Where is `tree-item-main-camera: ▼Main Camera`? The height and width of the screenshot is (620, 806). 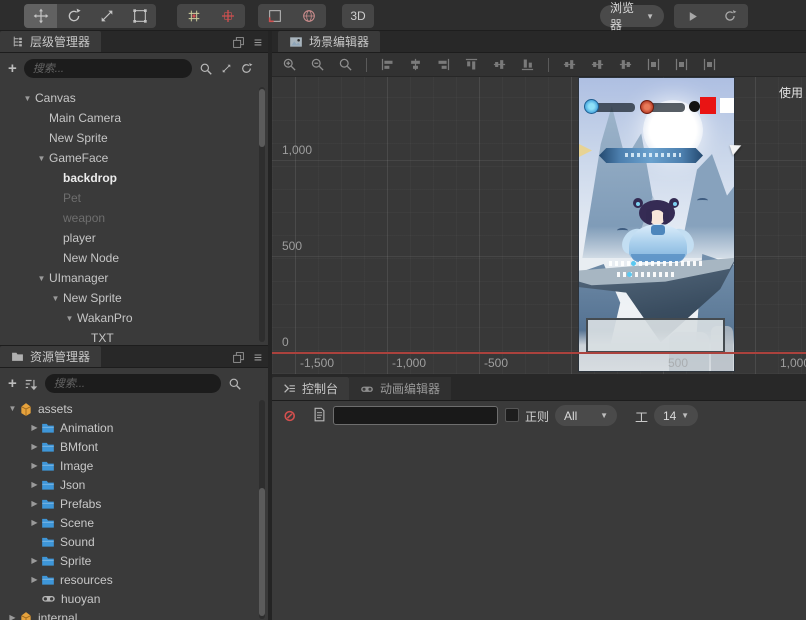 tree-item-main-camera: ▼Main Camera is located at coordinates (134, 118).